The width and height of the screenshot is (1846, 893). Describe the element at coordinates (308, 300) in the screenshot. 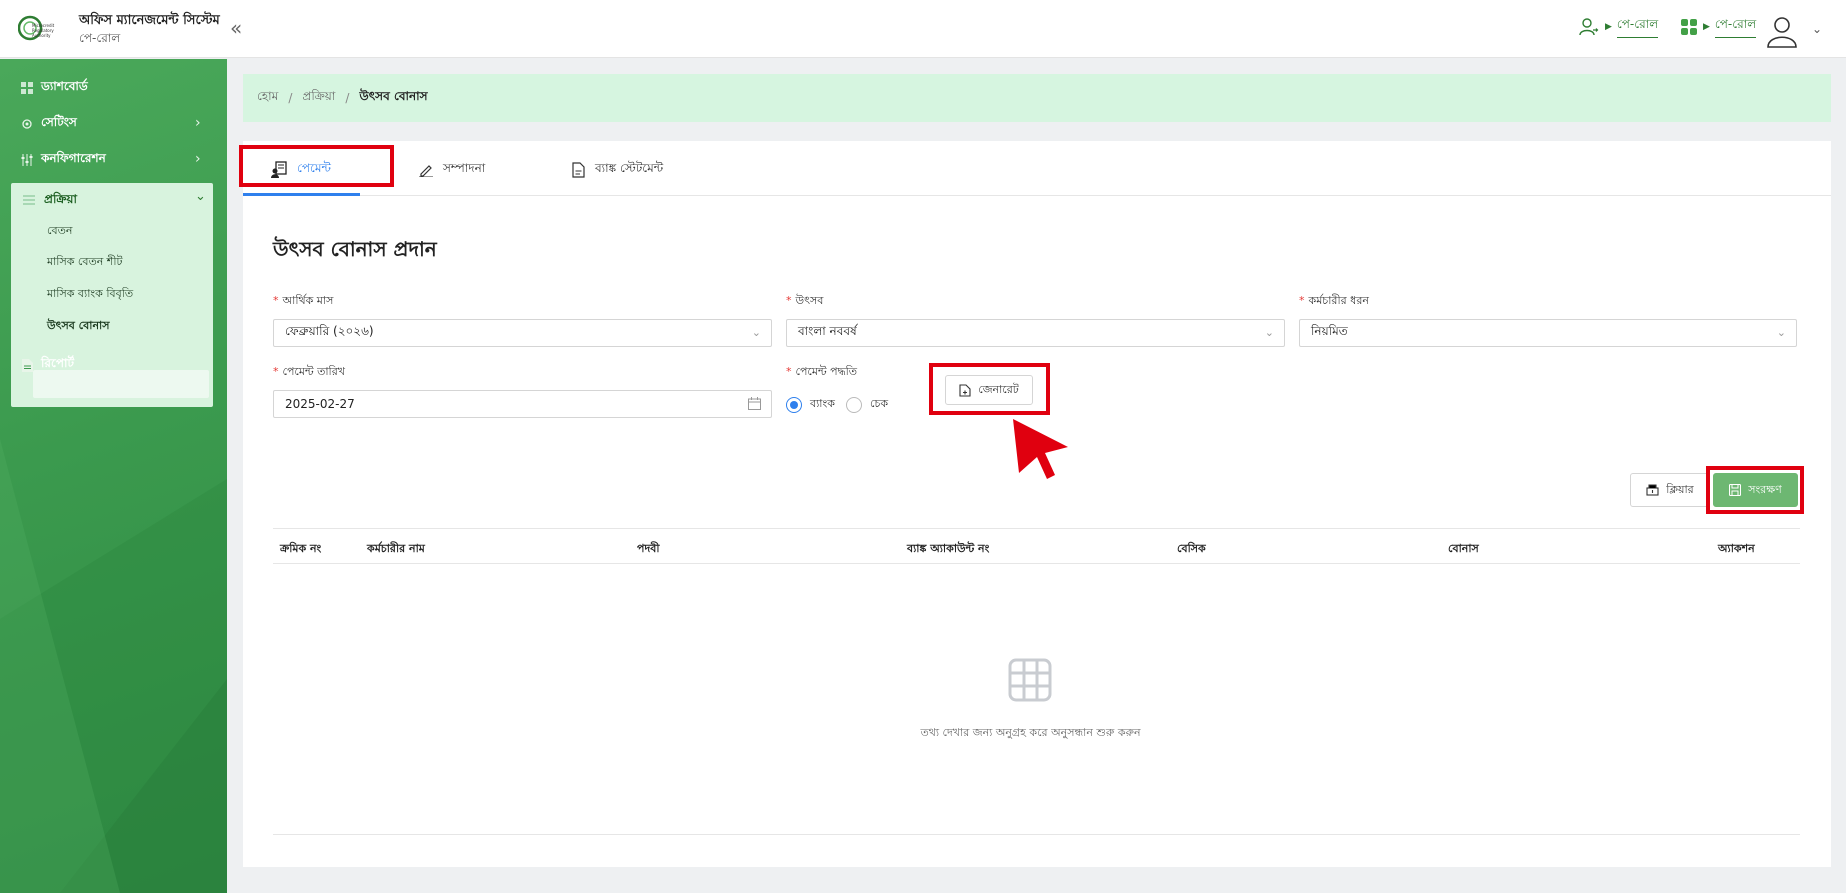

I see `fiscal-month-label-text: আর্থিক মাস` at that location.